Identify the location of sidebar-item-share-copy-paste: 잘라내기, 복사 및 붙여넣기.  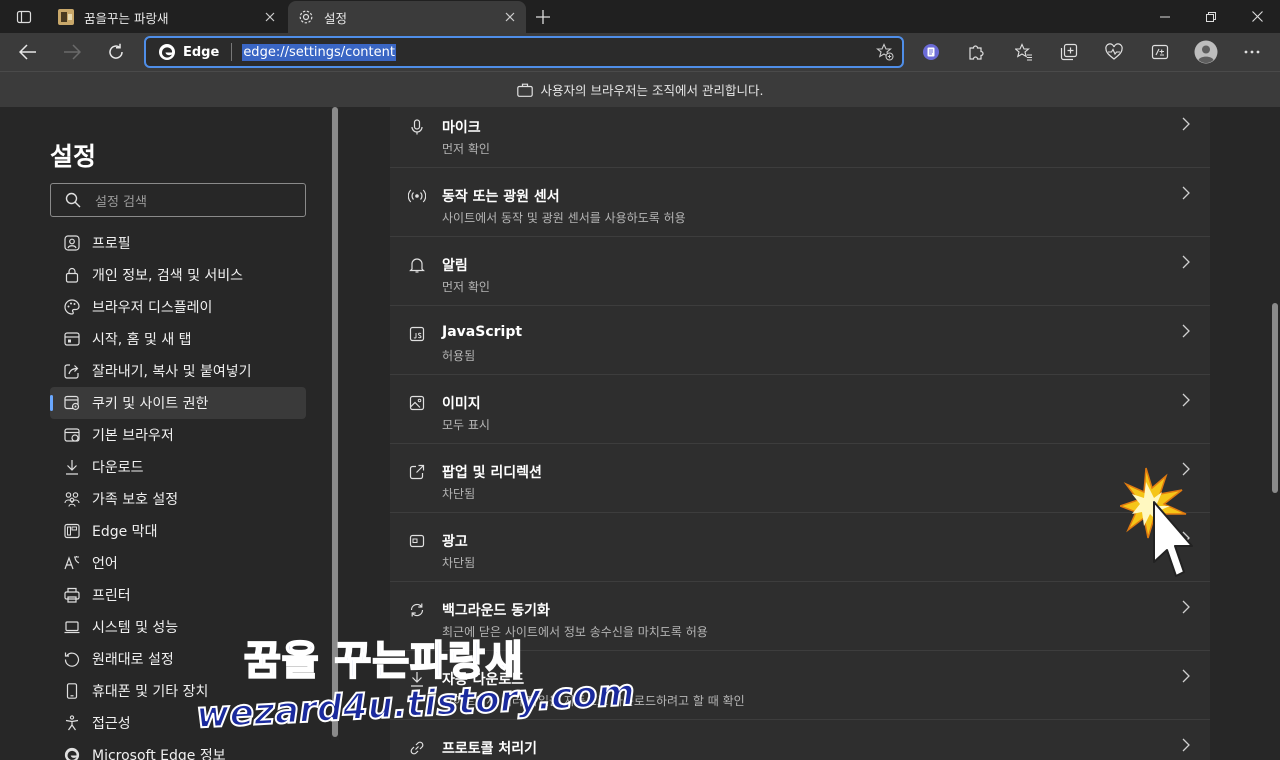
(178, 371).